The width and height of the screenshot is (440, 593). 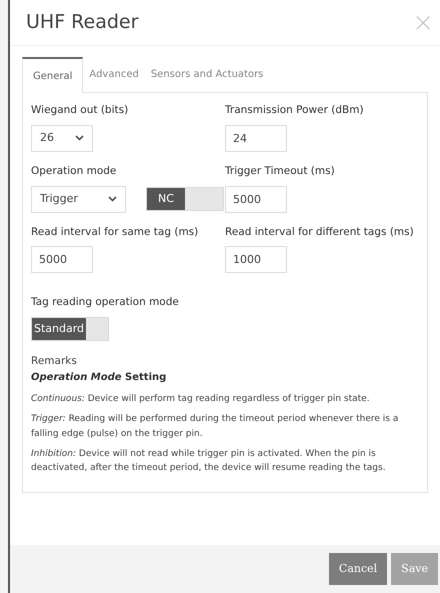 I want to click on toggle-switch: Standard, so click(x=70, y=329).